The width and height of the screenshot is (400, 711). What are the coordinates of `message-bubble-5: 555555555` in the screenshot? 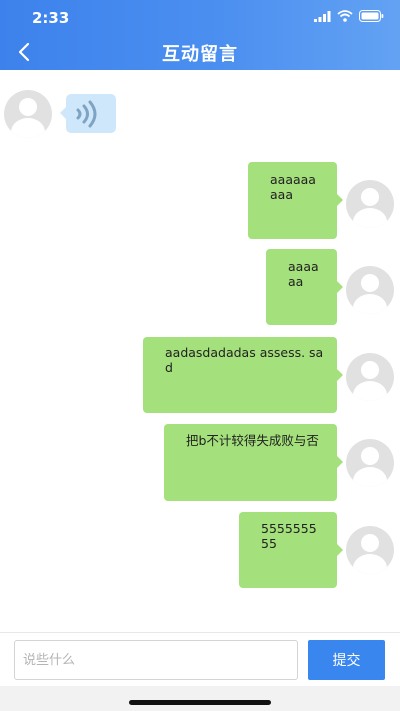 It's located at (291, 550).